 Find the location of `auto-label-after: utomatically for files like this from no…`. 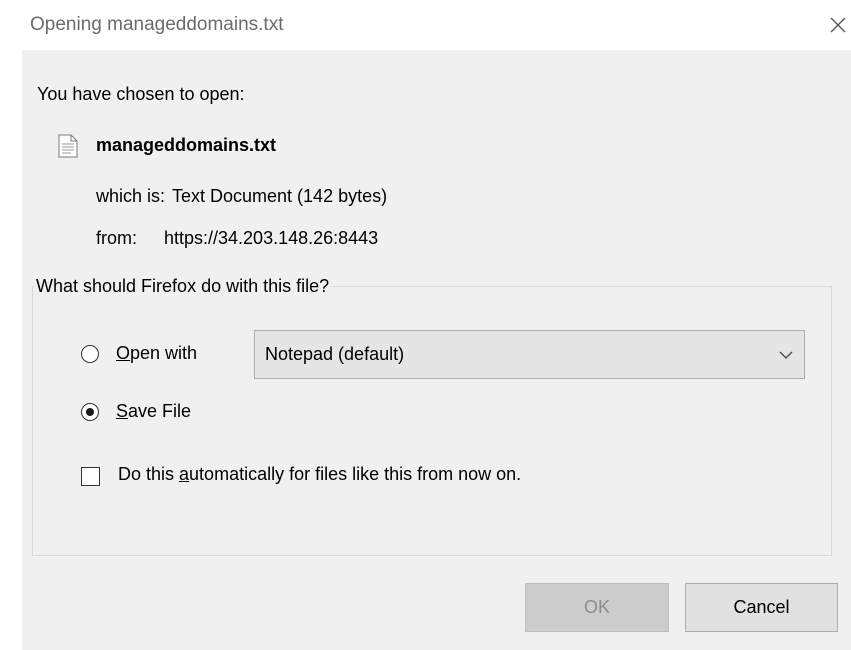

auto-label-after: utomatically for files like this from no… is located at coordinates (355, 474).